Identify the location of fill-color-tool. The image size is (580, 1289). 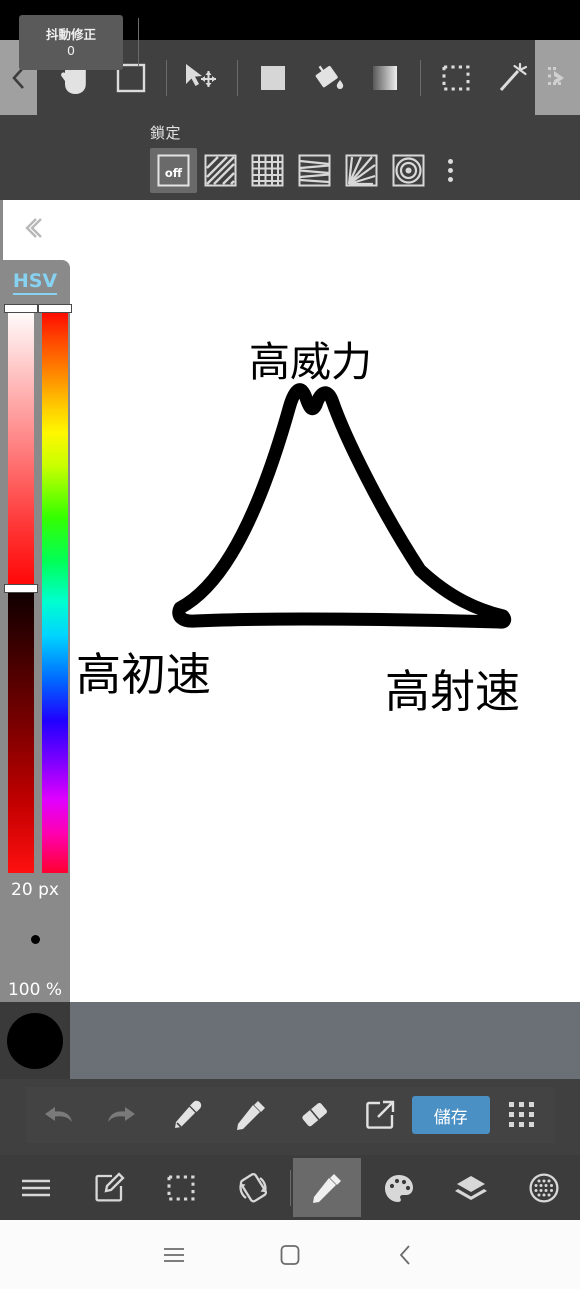
(273, 78).